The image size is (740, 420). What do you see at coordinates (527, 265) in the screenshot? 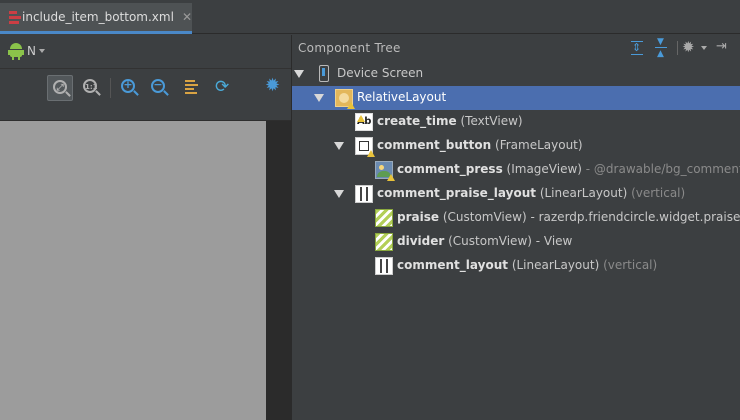
I see `tree-node-label: comment_layout (LinearLayout) (vertical)` at bounding box center [527, 265].